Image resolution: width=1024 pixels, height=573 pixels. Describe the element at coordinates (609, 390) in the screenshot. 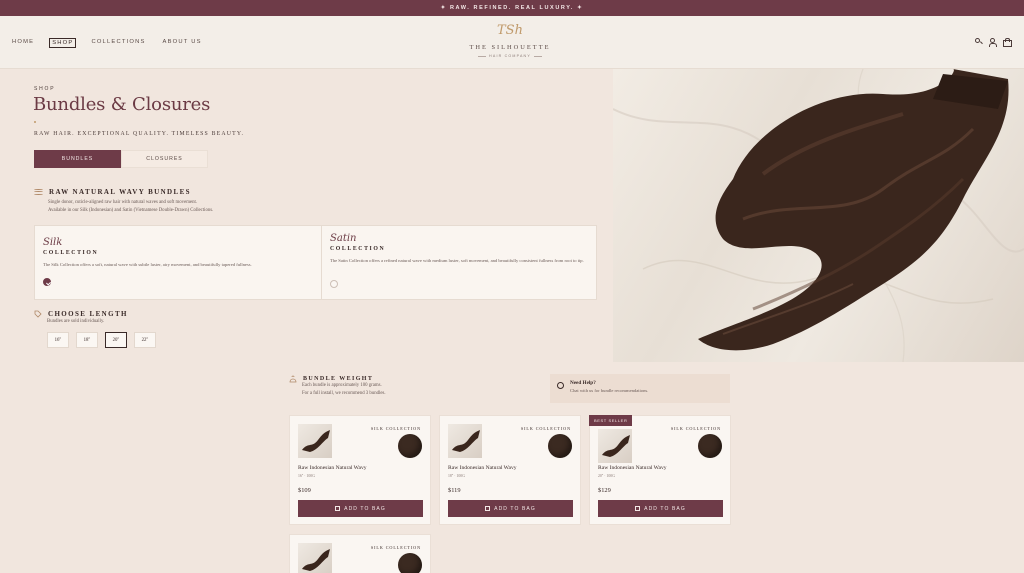

I see `help-sub: Chat with us for bundle recommendations.` at that location.